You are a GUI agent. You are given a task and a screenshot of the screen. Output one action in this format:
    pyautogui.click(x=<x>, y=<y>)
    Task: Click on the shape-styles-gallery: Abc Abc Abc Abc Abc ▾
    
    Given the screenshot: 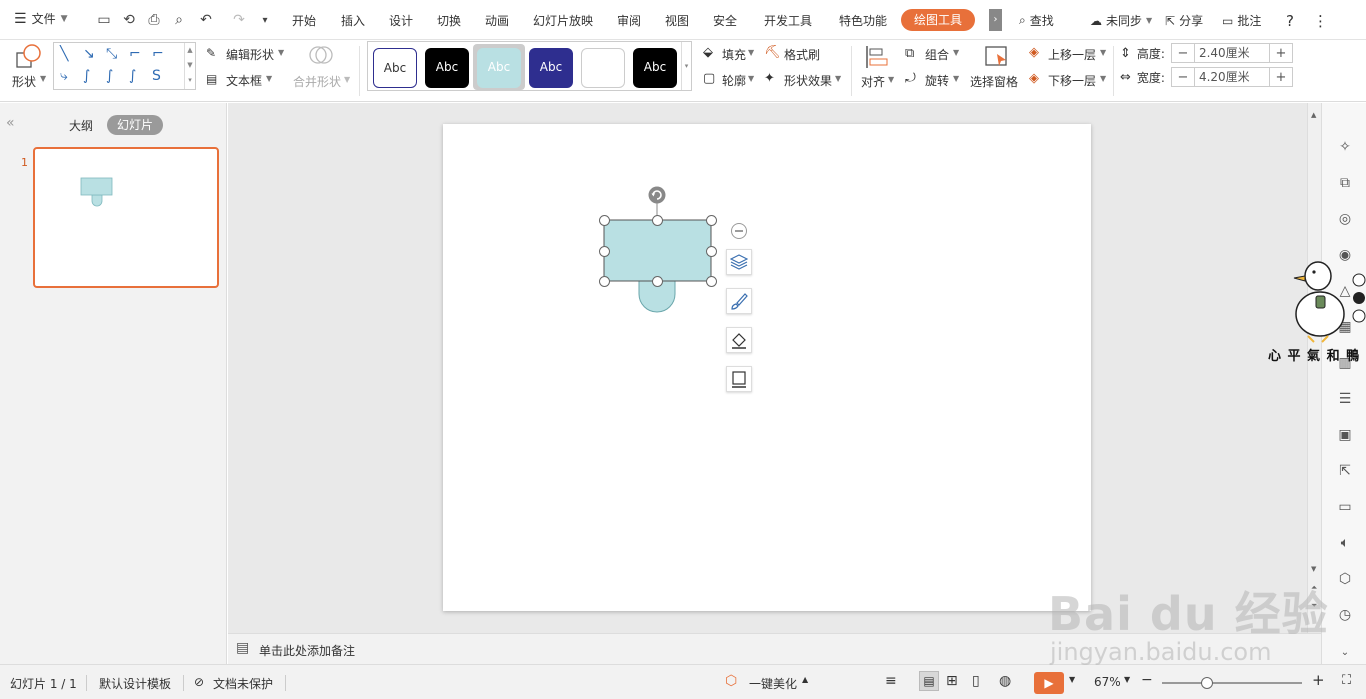 What is the action you would take?
    pyautogui.click(x=529, y=66)
    